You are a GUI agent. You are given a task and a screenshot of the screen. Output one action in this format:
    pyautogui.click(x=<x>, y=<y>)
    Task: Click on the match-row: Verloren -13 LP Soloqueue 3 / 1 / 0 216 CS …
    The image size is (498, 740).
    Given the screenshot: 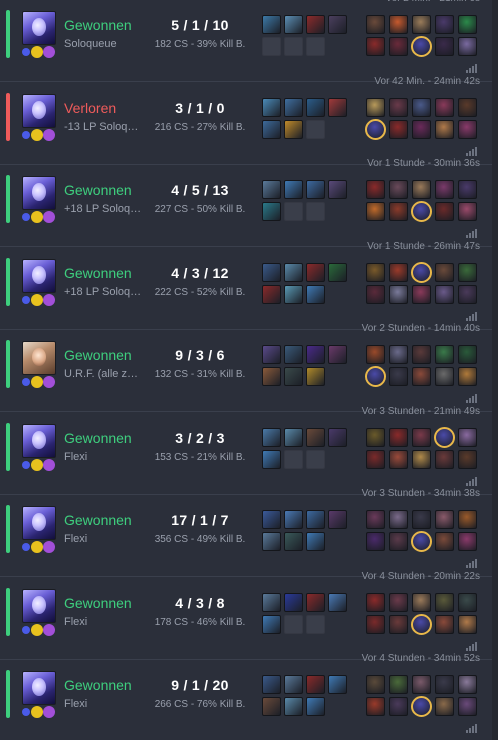 What is the action you would take?
    pyautogui.click(x=246, y=120)
    